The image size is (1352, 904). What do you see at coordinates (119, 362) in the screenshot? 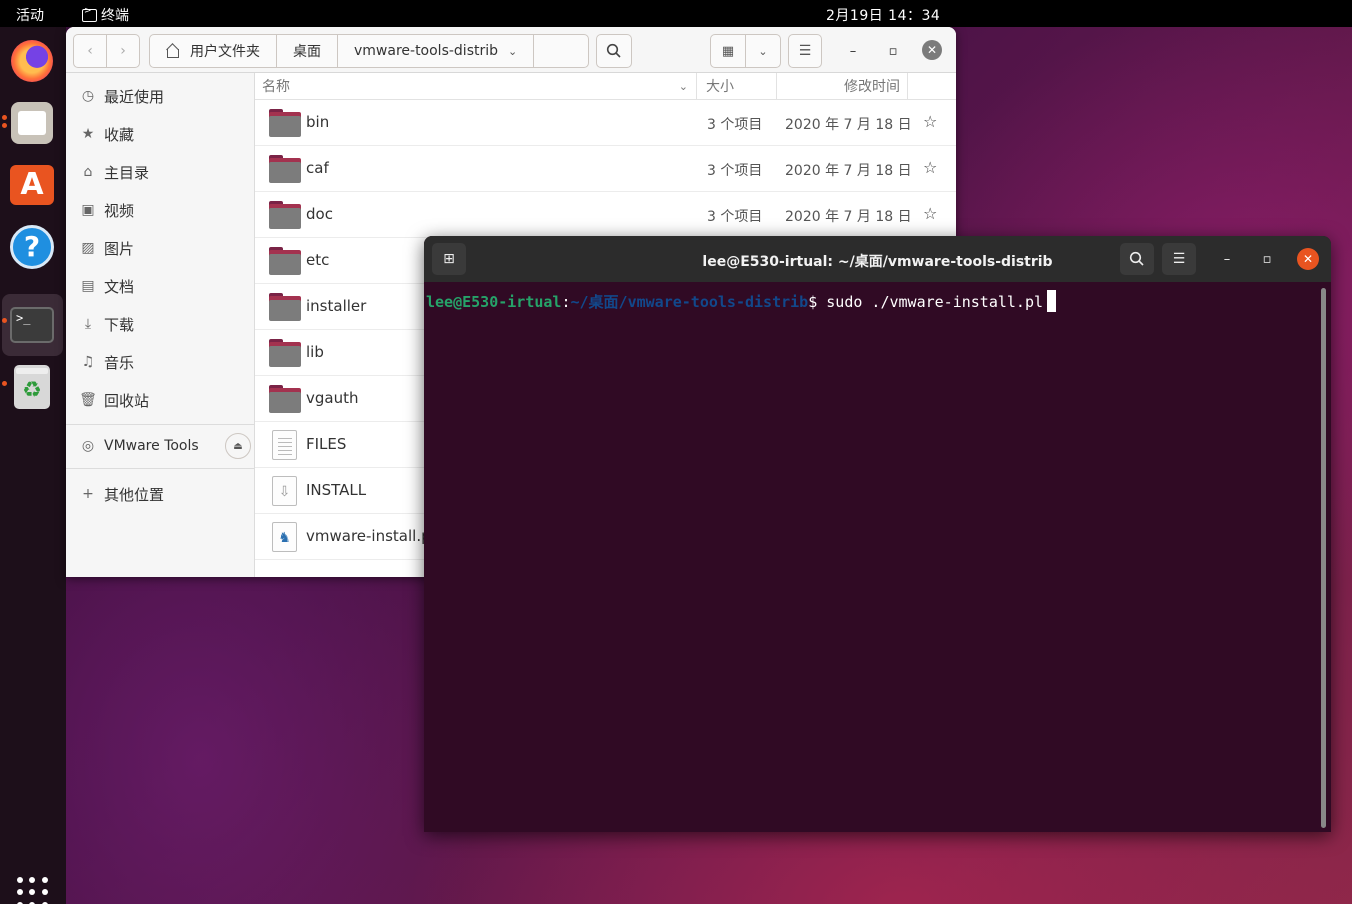
I see `sidebar-item-label: 音乐` at bounding box center [119, 362].